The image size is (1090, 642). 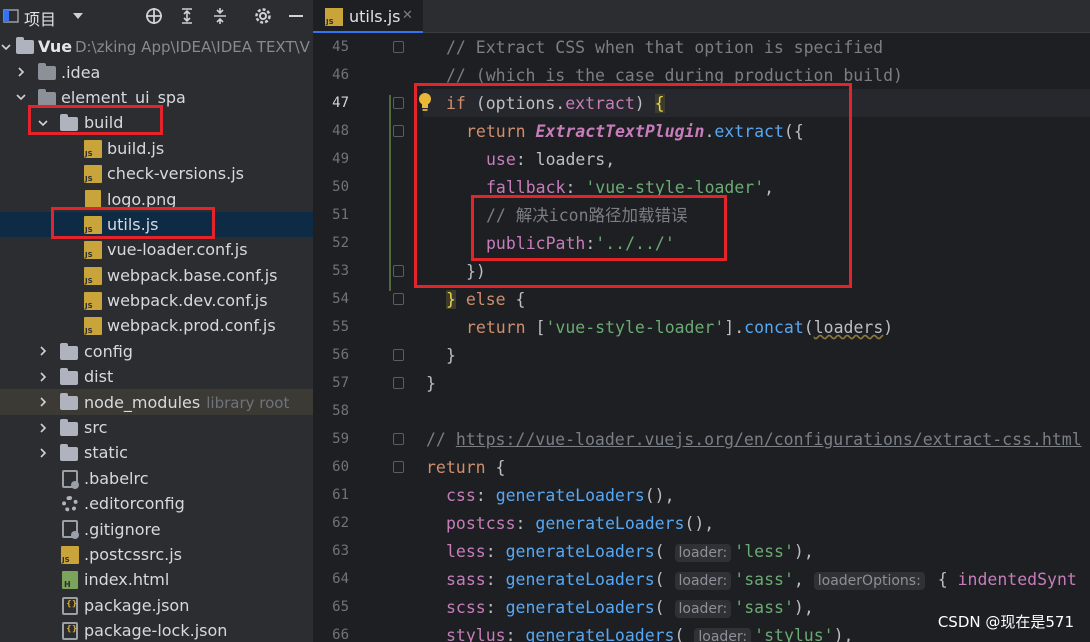 What do you see at coordinates (635, 327) in the screenshot?
I see `code-token: 'vue-style-loader'` at bounding box center [635, 327].